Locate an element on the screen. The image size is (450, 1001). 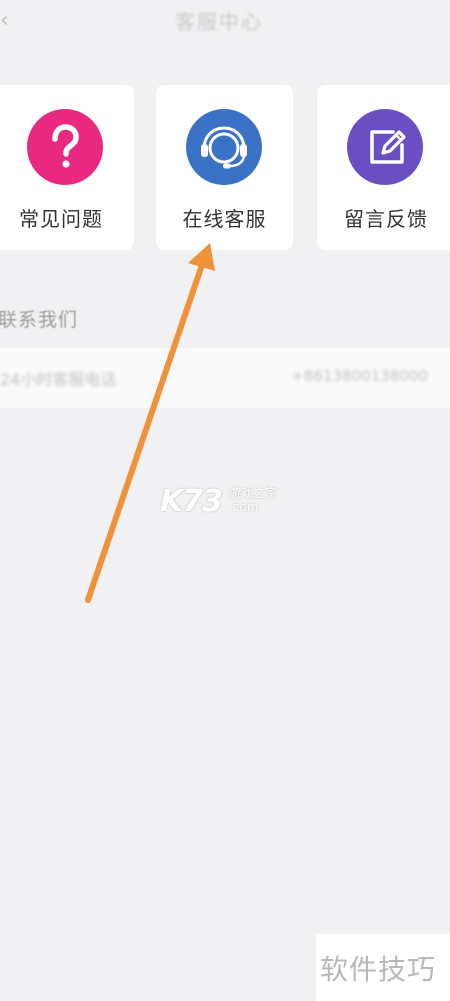
feedback-card: 留言反馈 is located at coordinates (383, 167).